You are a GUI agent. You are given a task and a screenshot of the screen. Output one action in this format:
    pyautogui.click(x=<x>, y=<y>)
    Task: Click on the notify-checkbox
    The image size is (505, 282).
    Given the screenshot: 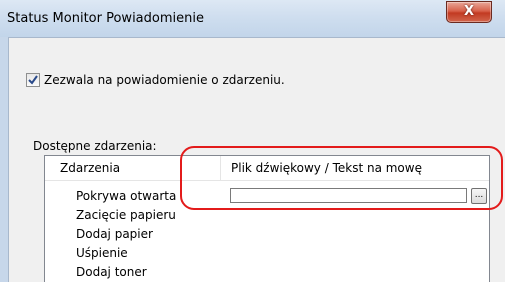 What is the action you would take?
    pyautogui.click(x=33, y=80)
    